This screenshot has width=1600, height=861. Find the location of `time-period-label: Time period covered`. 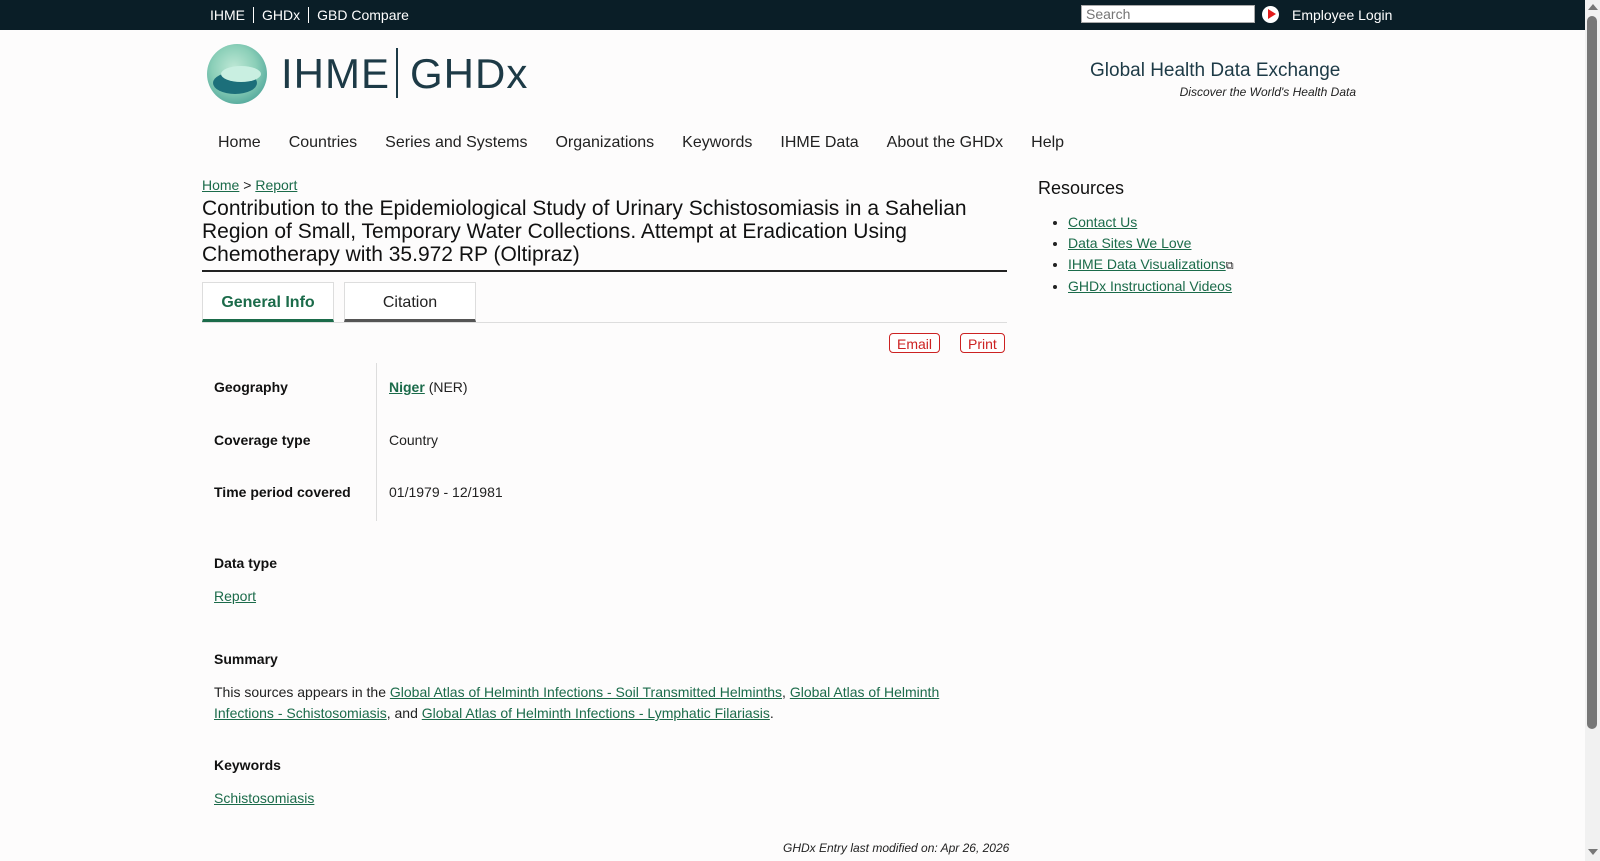

time-period-label: Time period covered is located at coordinates (282, 492).